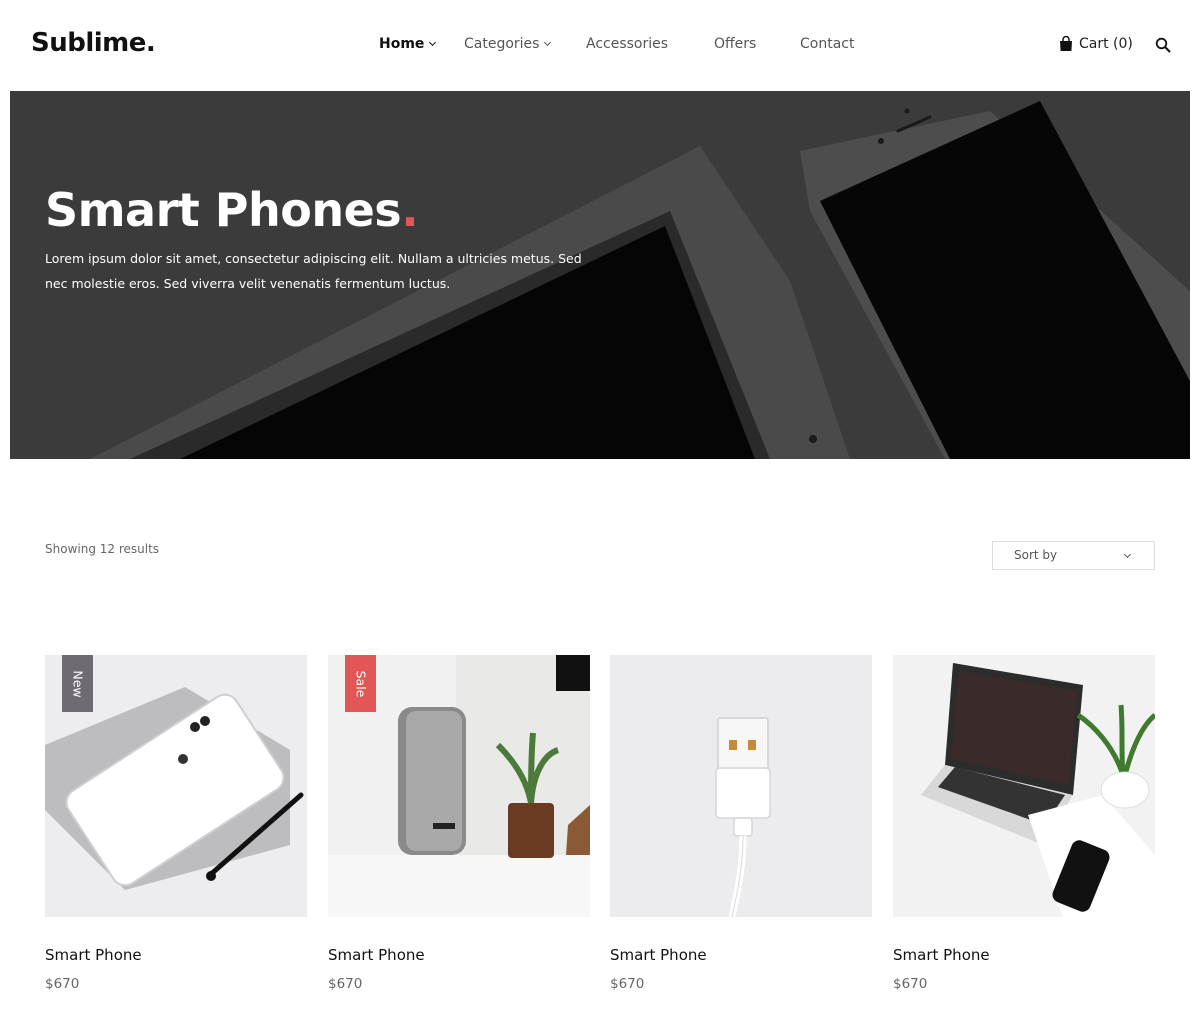 The width and height of the screenshot is (1200, 1020). I want to click on product-card: New Smart Phone $670, so click(176, 823).